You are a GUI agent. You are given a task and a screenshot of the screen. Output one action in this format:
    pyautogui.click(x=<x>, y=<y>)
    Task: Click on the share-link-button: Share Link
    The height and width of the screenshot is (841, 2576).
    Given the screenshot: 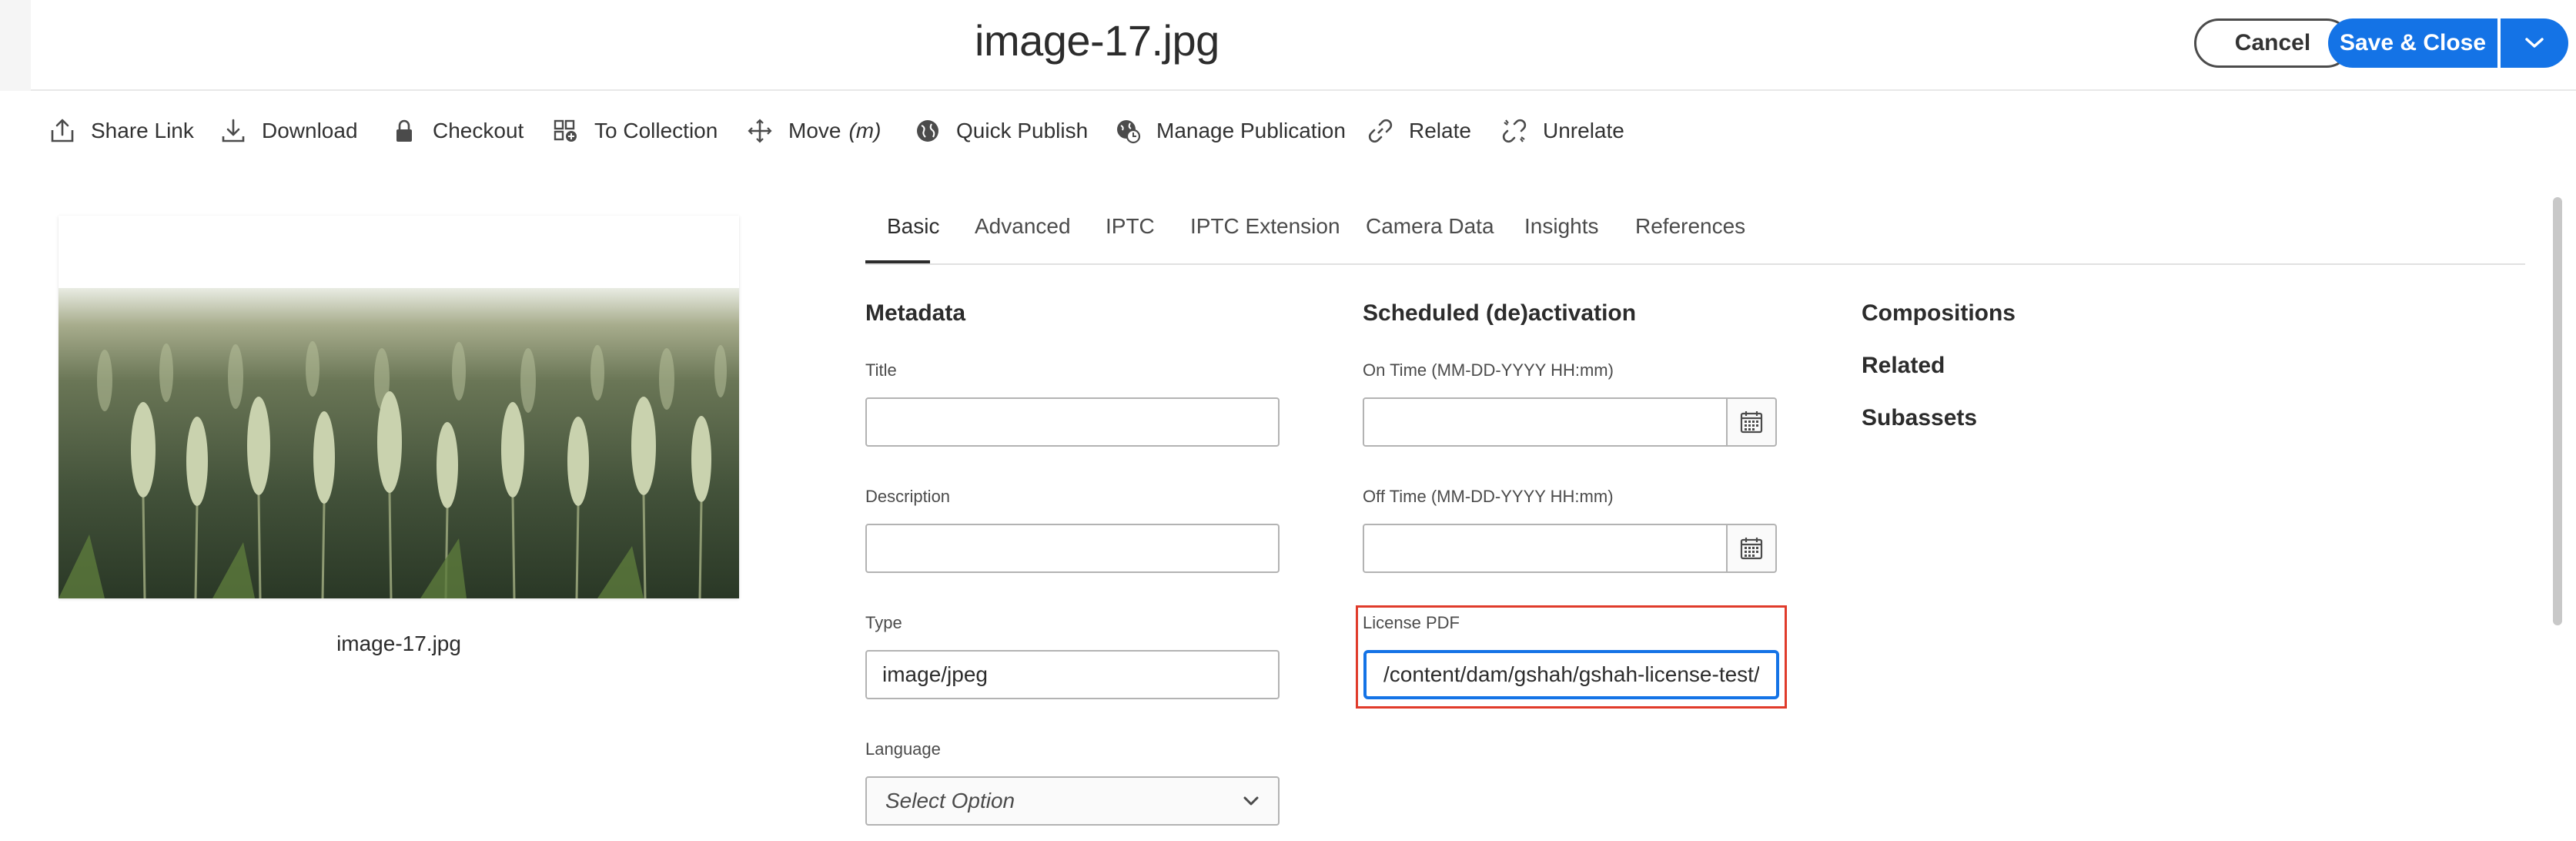 What is the action you would take?
    pyautogui.click(x=121, y=131)
    